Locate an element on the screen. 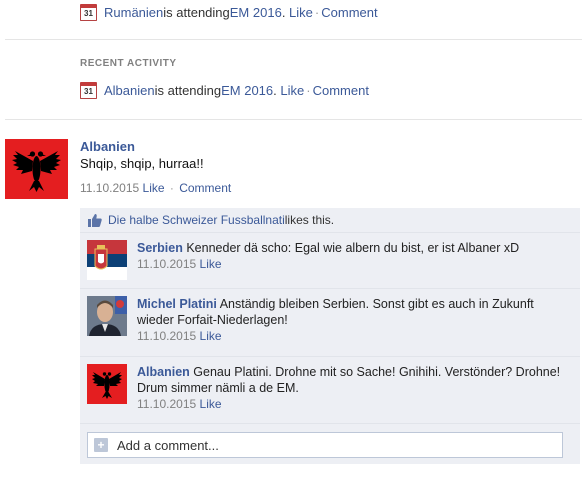 The image size is (582, 479). recent-activity-header: Recent Activity is located at coordinates (128, 63).